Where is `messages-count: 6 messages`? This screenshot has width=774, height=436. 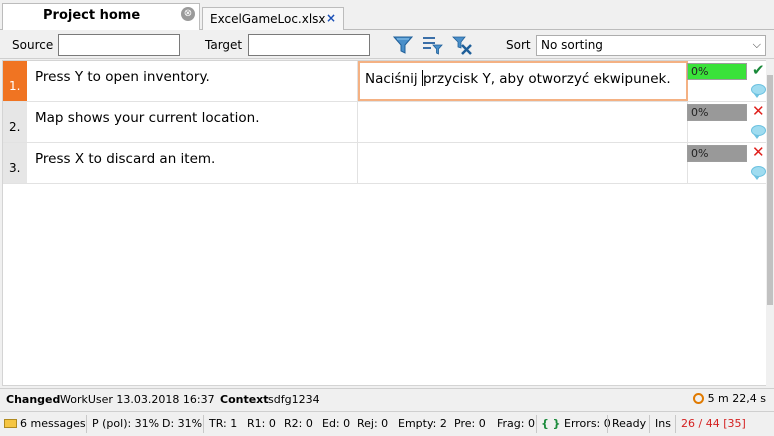
messages-count: 6 messages is located at coordinates (53, 423).